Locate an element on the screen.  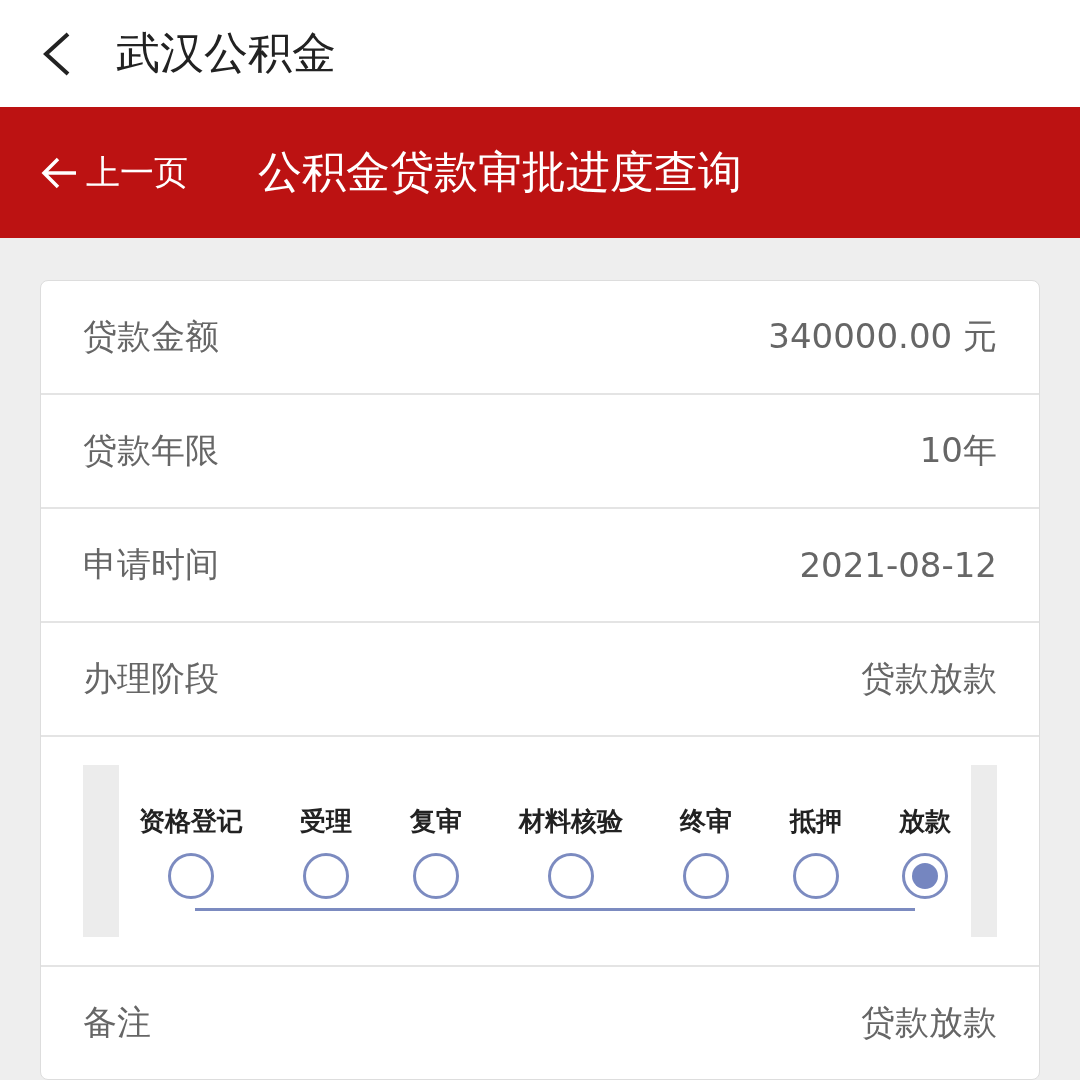
step-label: 资格登记 is located at coordinates (191, 821).